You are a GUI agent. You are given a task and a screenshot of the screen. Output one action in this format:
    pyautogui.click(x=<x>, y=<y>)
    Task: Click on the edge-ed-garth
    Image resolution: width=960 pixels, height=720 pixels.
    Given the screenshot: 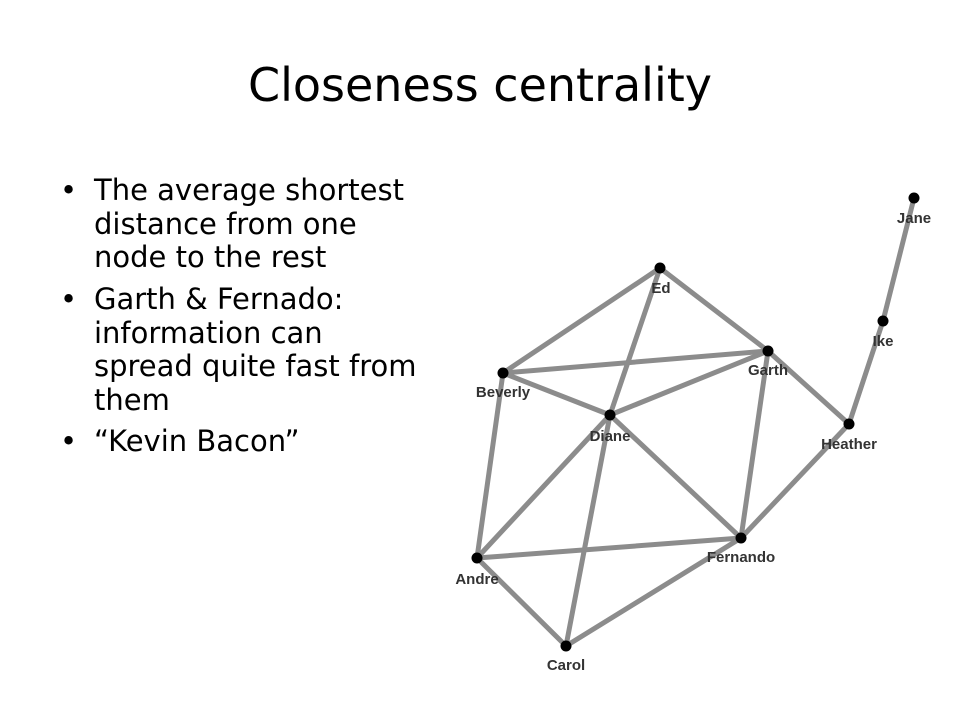 What is the action you would take?
    pyautogui.click(x=714, y=309)
    